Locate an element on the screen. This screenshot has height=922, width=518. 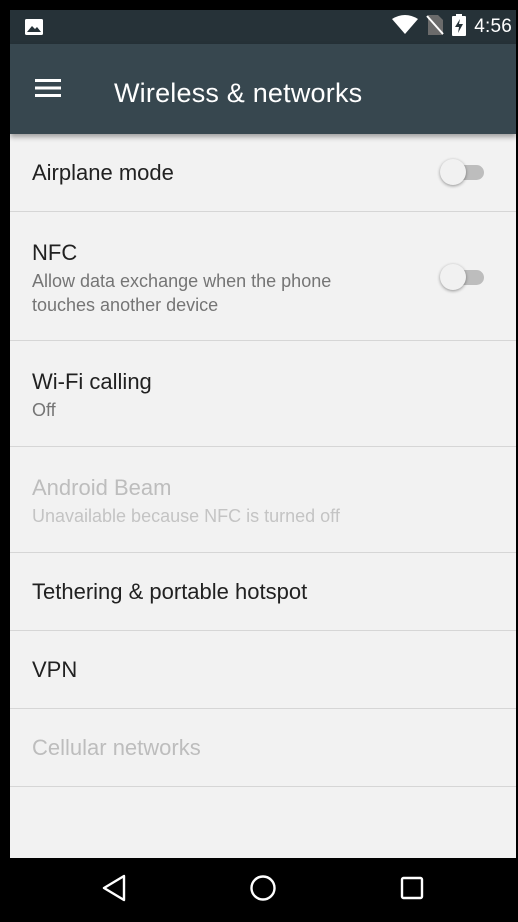
menu-icon is located at coordinates (48, 90).